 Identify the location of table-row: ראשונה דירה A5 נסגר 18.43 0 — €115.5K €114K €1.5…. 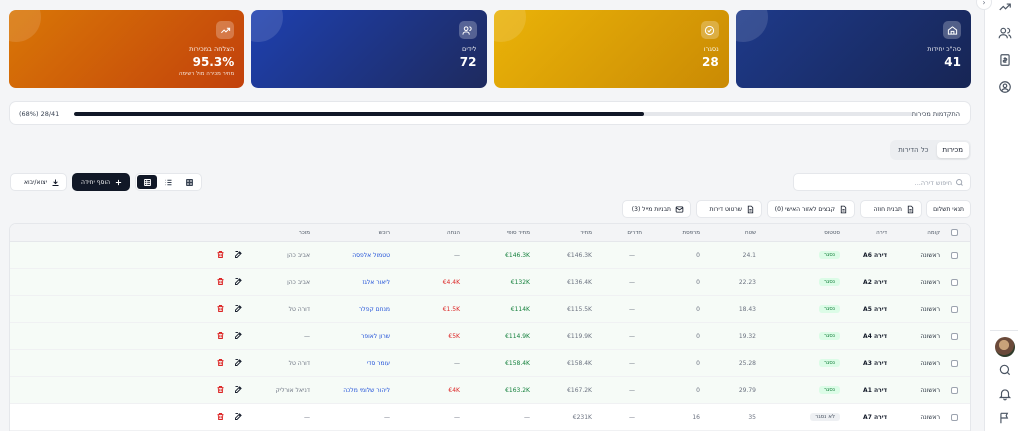
(490, 309).